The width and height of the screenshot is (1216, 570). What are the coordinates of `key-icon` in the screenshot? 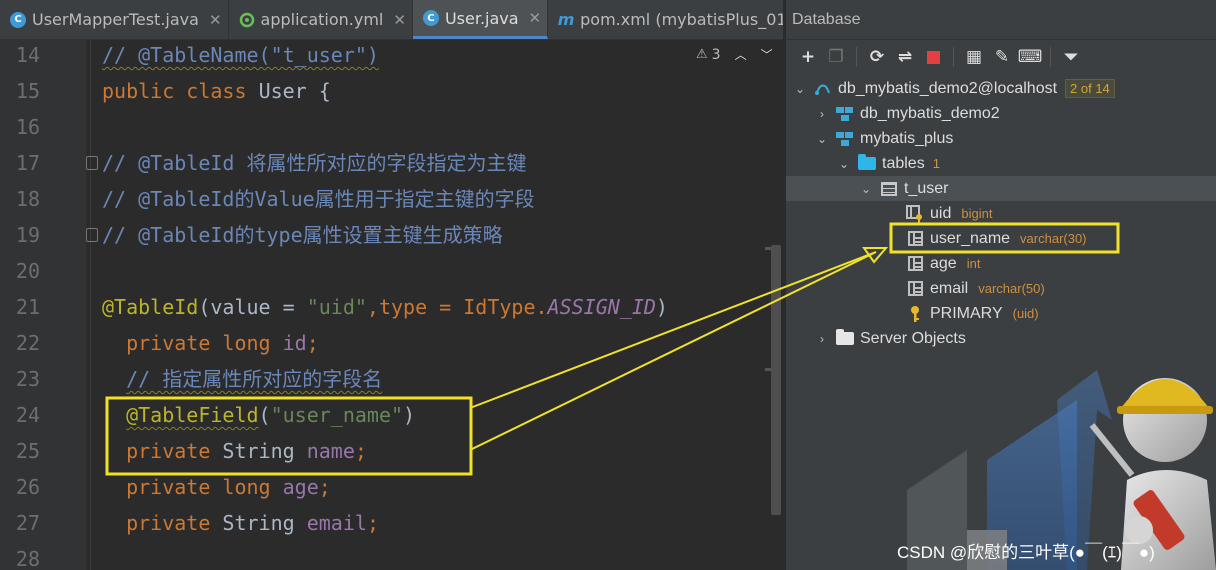 It's located at (915, 313).